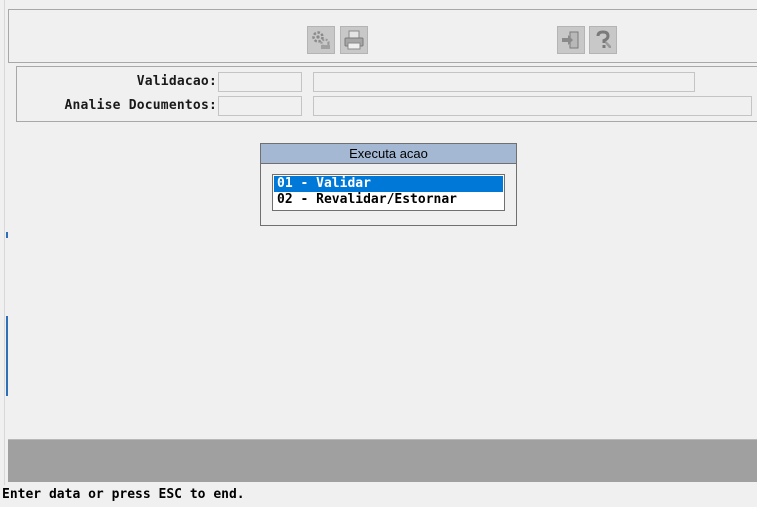 The width and height of the screenshot is (757, 507). I want to click on analise-documentos-label: Analise Documentos:, so click(140, 105).